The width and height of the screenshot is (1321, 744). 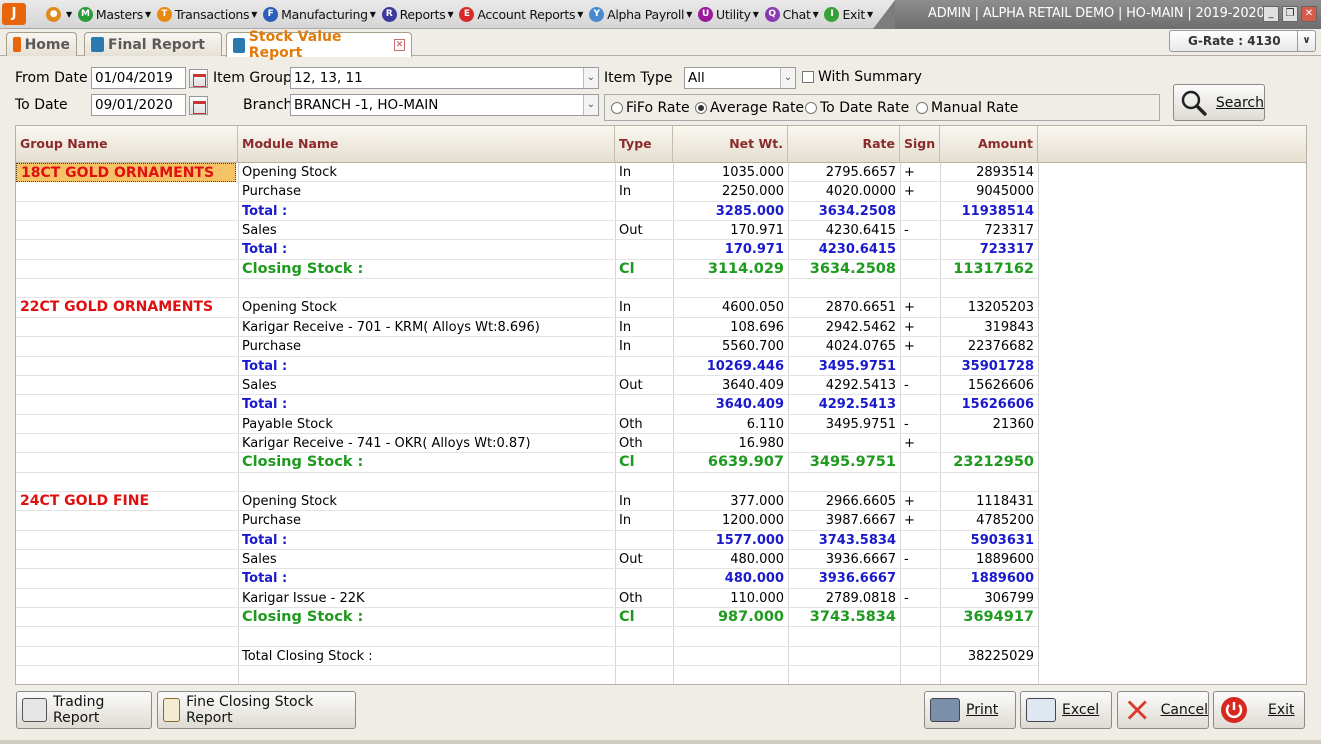 I want to click on restore-icon: ❐, so click(x=1290, y=14).